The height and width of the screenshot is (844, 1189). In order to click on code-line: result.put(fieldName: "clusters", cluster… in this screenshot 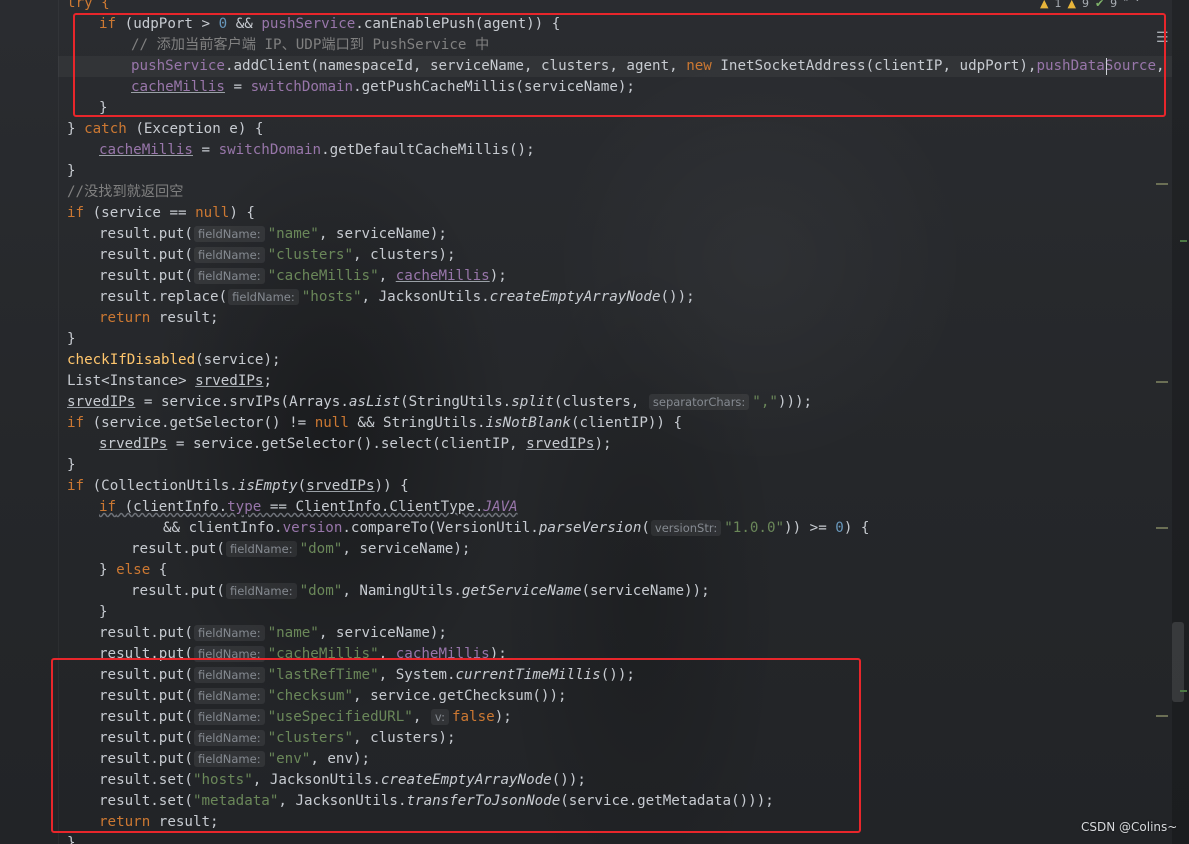, I will do `click(277, 255)`.